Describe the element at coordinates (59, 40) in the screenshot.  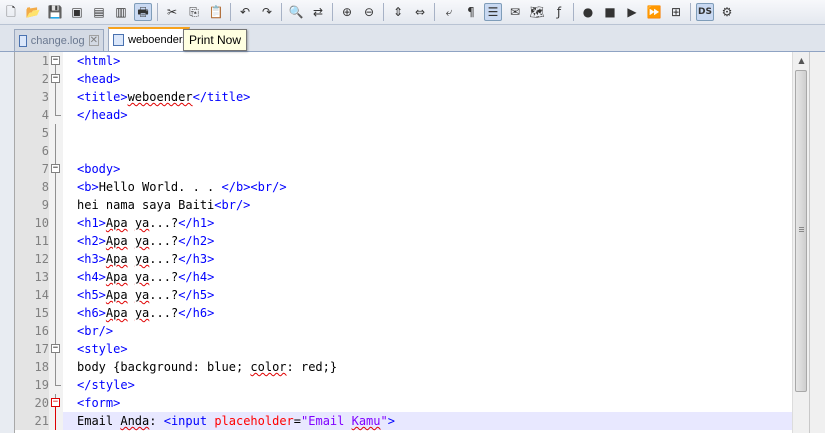
I see `tab-change-log: change.log ✕` at that location.